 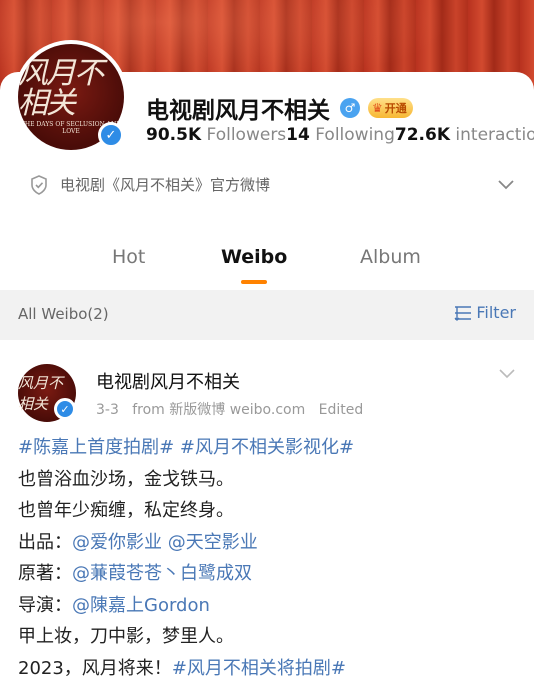 I want to click on post-line: 原著：@蒹葭苍苍丶白鹭成双, so click(x=135, y=573).